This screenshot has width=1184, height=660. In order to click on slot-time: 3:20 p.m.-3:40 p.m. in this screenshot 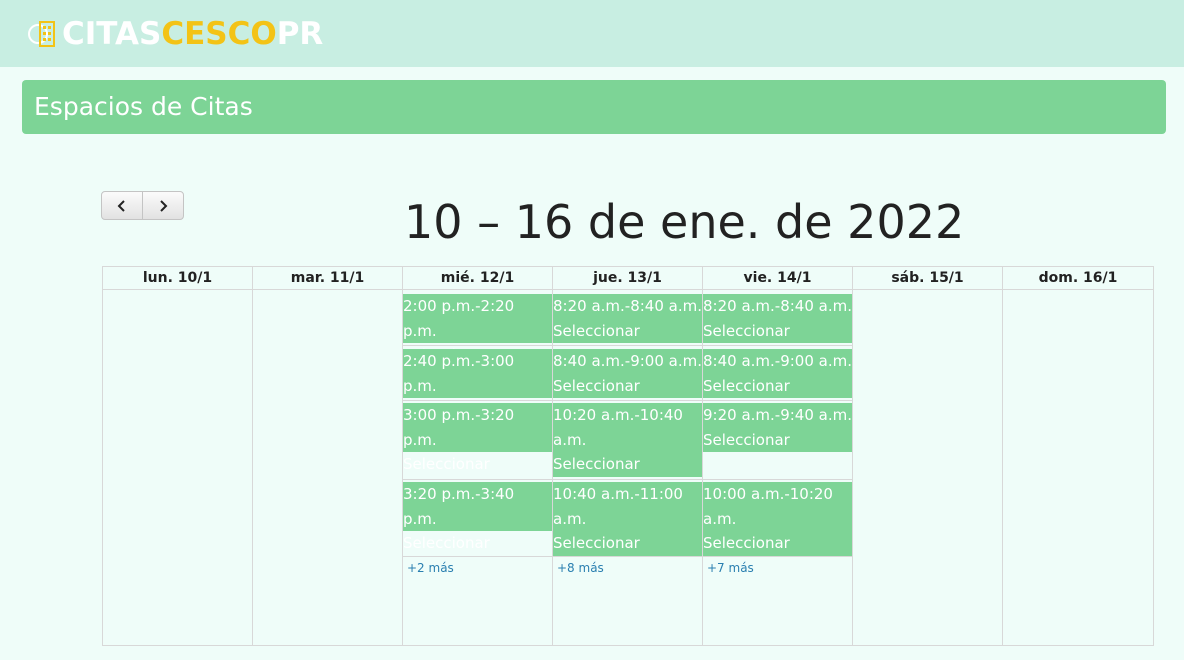, I will do `click(459, 506)`.